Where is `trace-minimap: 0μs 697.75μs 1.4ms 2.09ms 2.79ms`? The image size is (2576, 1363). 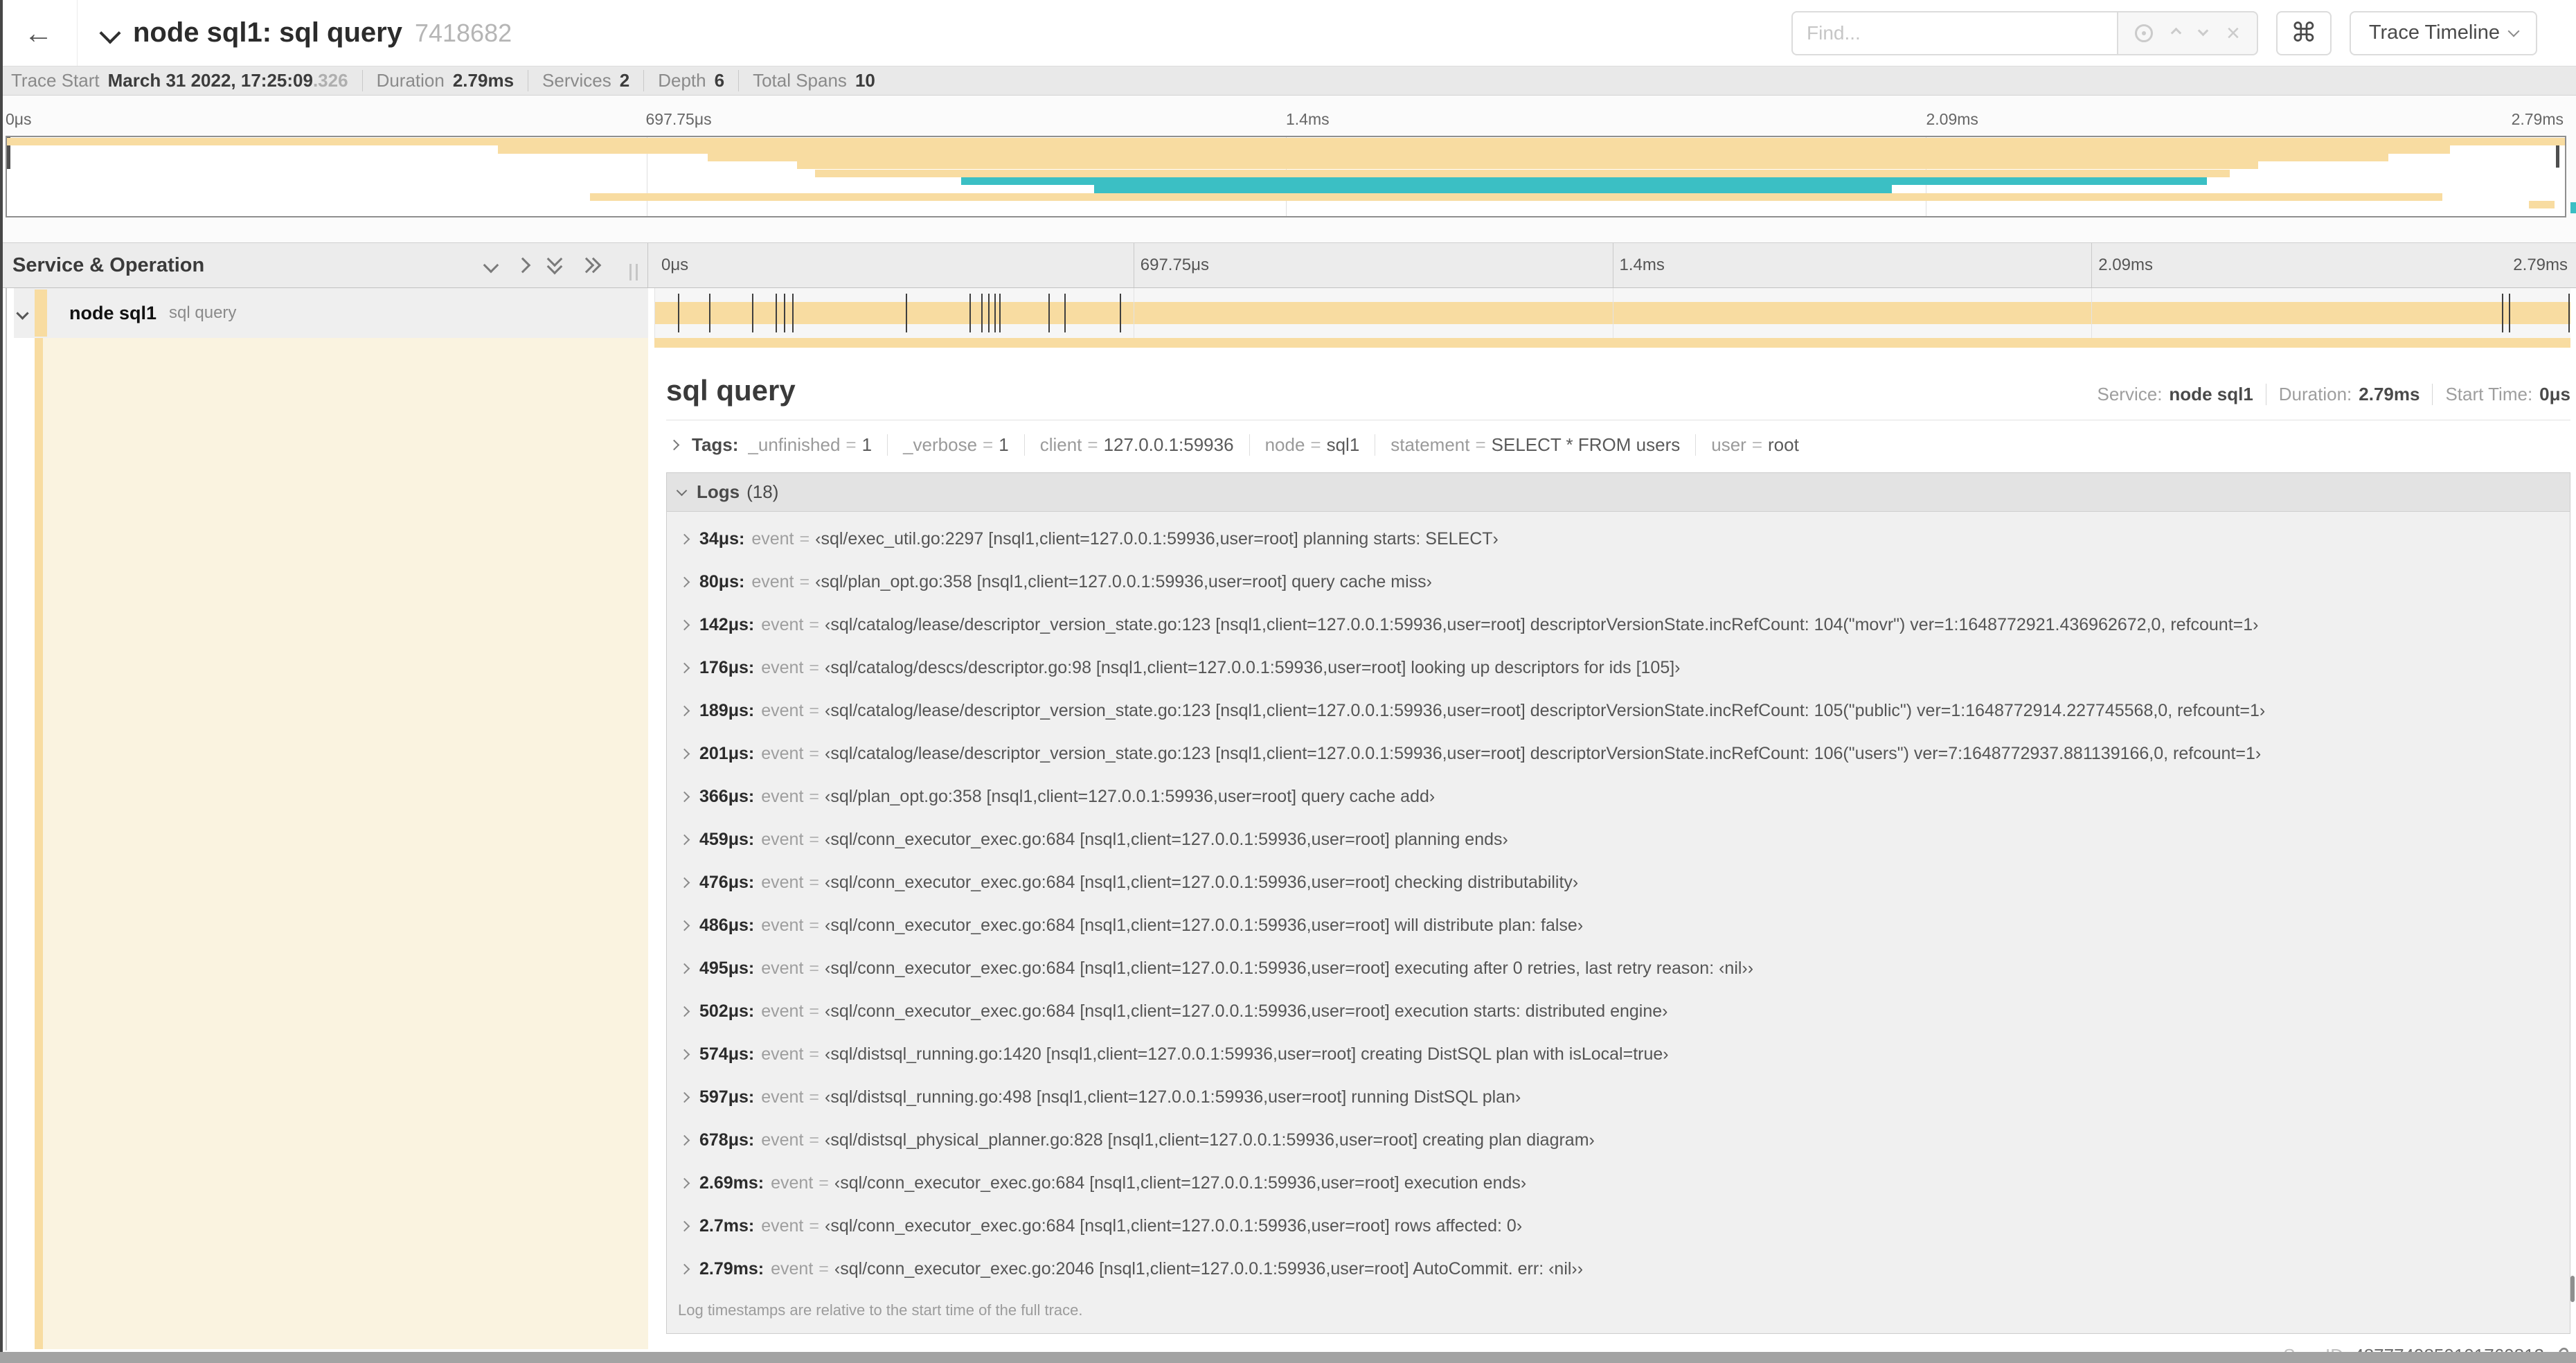
trace-minimap: 0μs 697.75μs 1.4ms 2.09ms 2.79ms is located at coordinates (1288, 169).